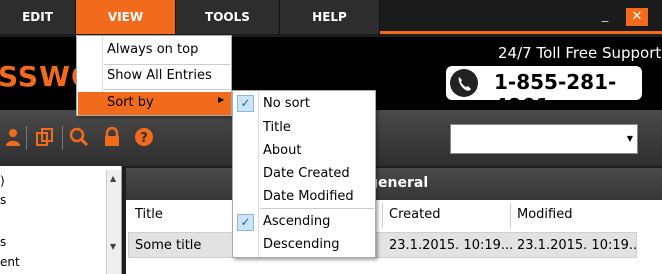 This screenshot has width=662, height=274. Describe the element at coordinates (13, 138) in the screenshot. I see `user-icon` at that location.